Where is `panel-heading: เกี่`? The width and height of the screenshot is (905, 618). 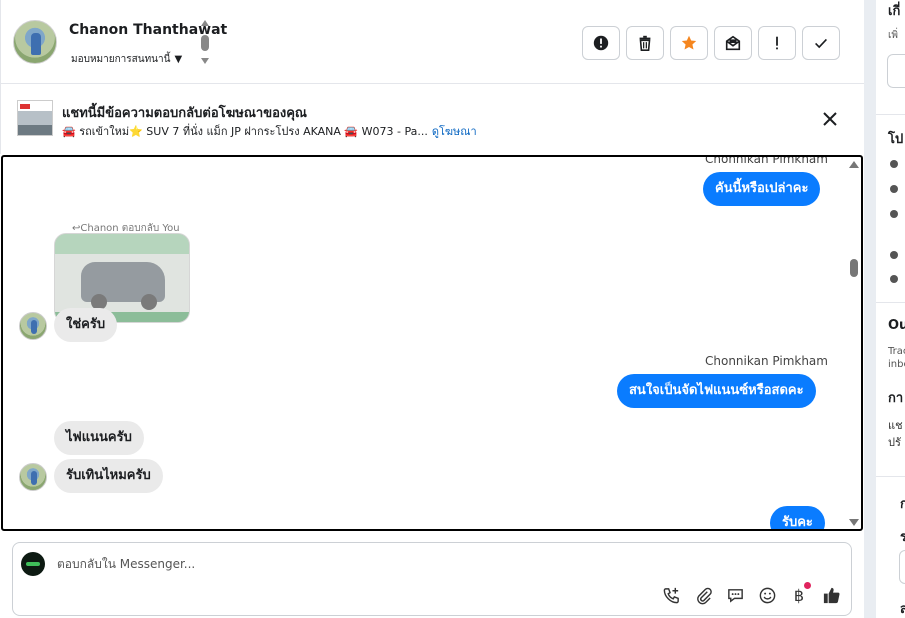
panel-heading: เกี่ is located at coordinates (894, 11).